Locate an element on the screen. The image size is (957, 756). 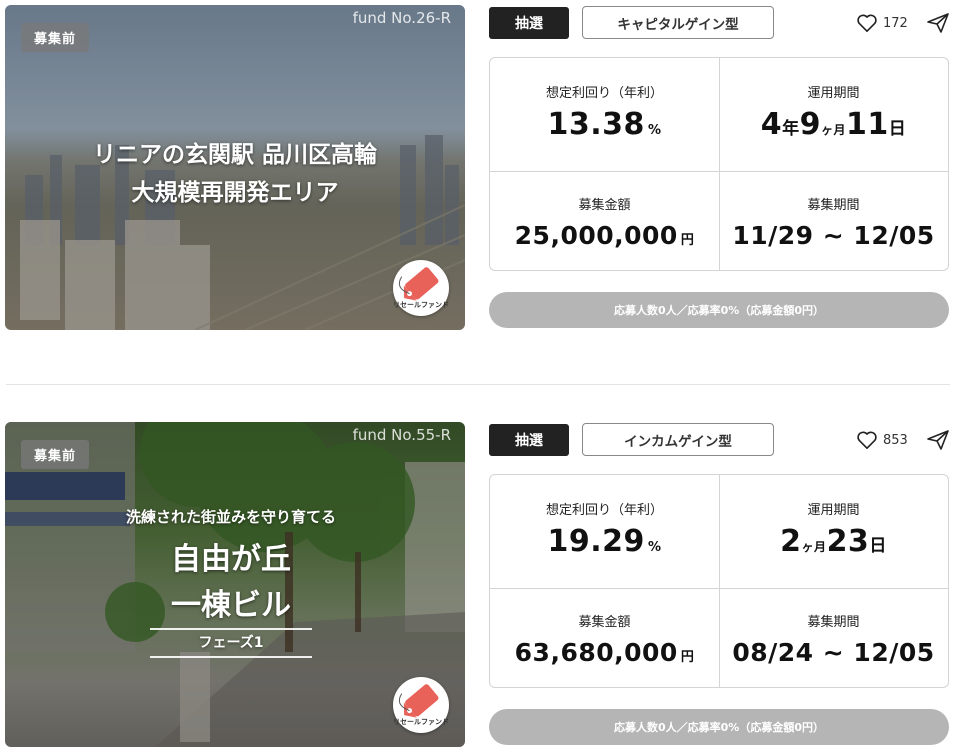
period-stat: 運用期間 2ヶ月23日 is located at coordinates (833, 529).